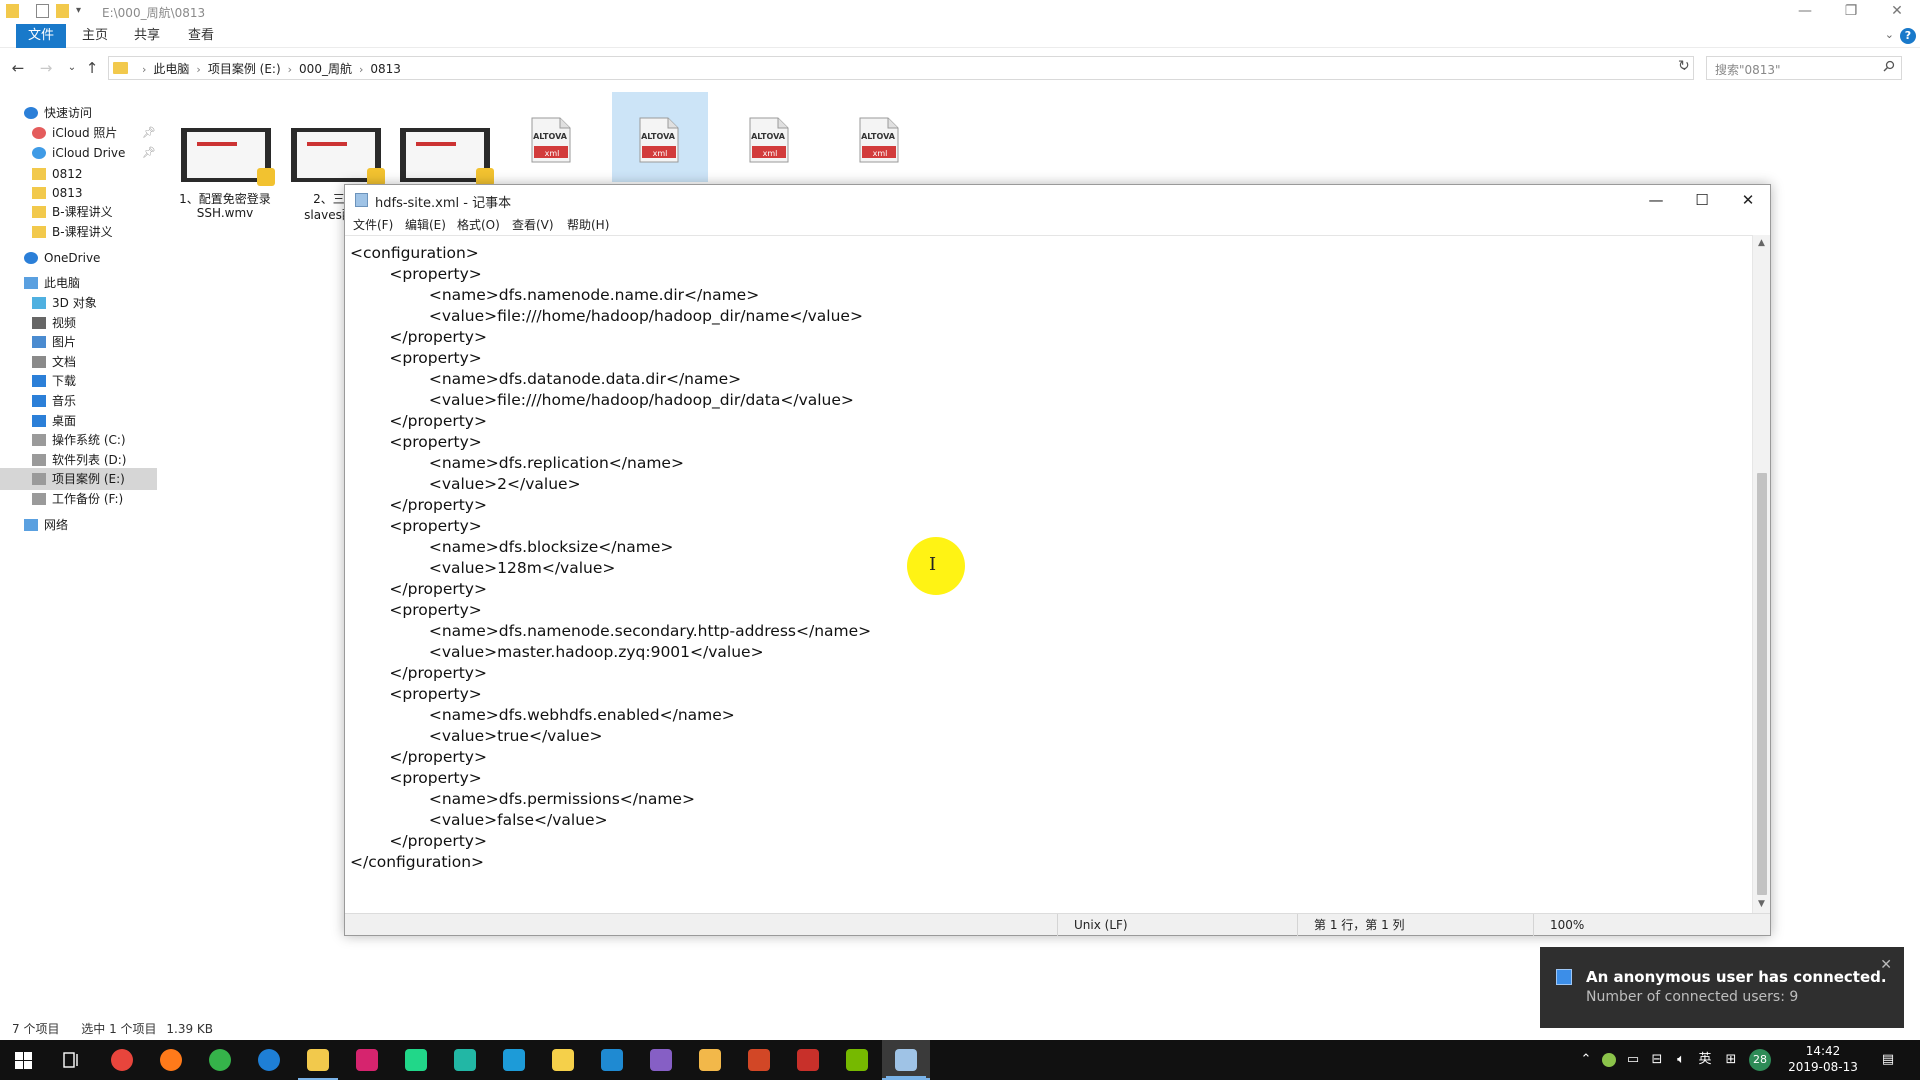 The image size is (1920, 1080). What do you see at coordinates (1888, 1060) in the screenshot?
I see `action-center-icon: ▤` at bounding box center [1888, 1060].